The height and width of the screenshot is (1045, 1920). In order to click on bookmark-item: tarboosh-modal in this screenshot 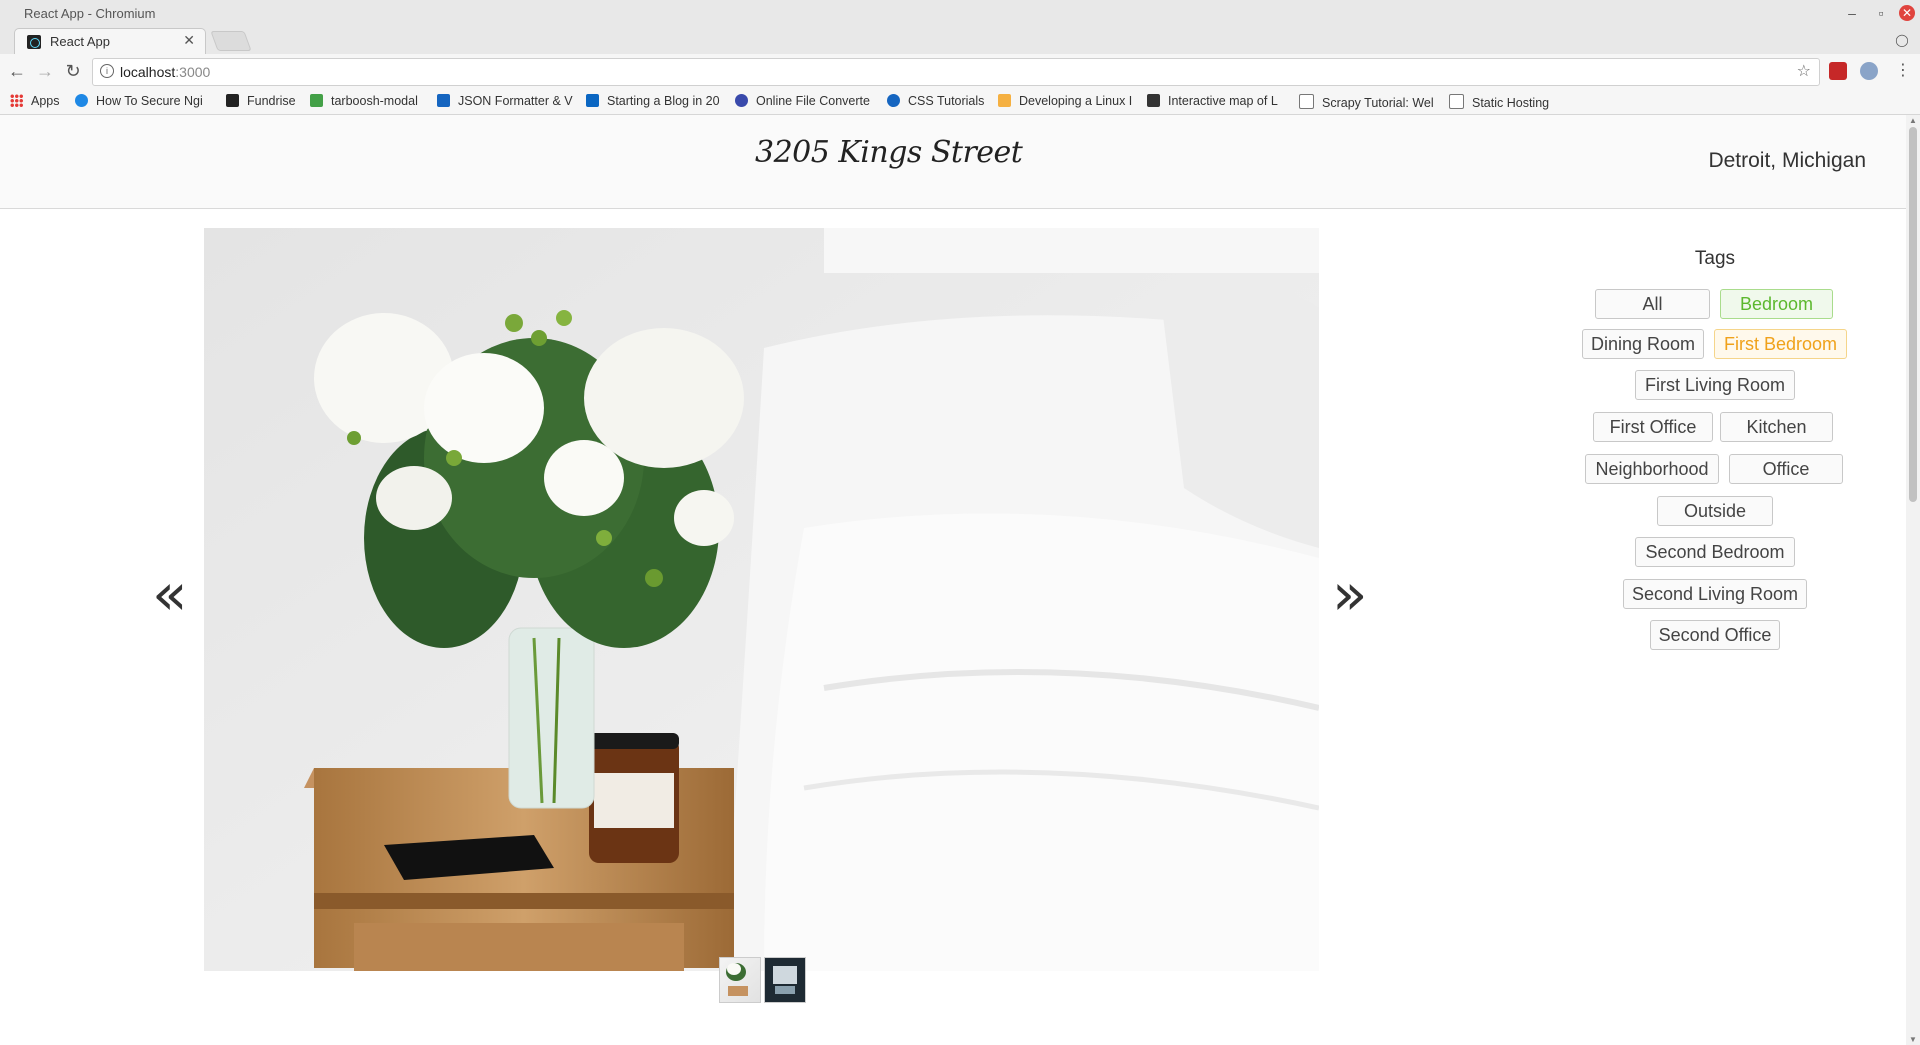, I will do `click(364, 101)`.